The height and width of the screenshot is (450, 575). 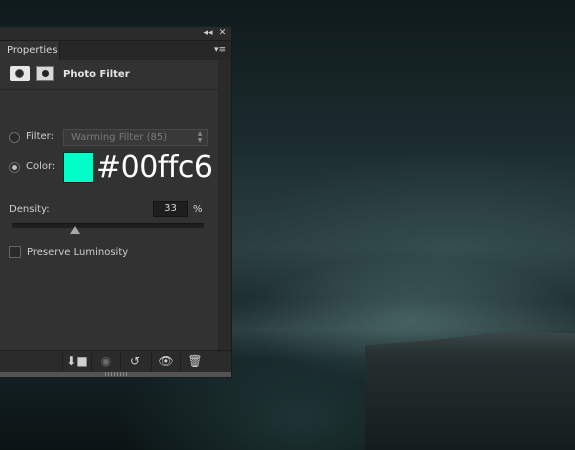 I want to click on filter-label: Filter:, so click(x=40, y=136).